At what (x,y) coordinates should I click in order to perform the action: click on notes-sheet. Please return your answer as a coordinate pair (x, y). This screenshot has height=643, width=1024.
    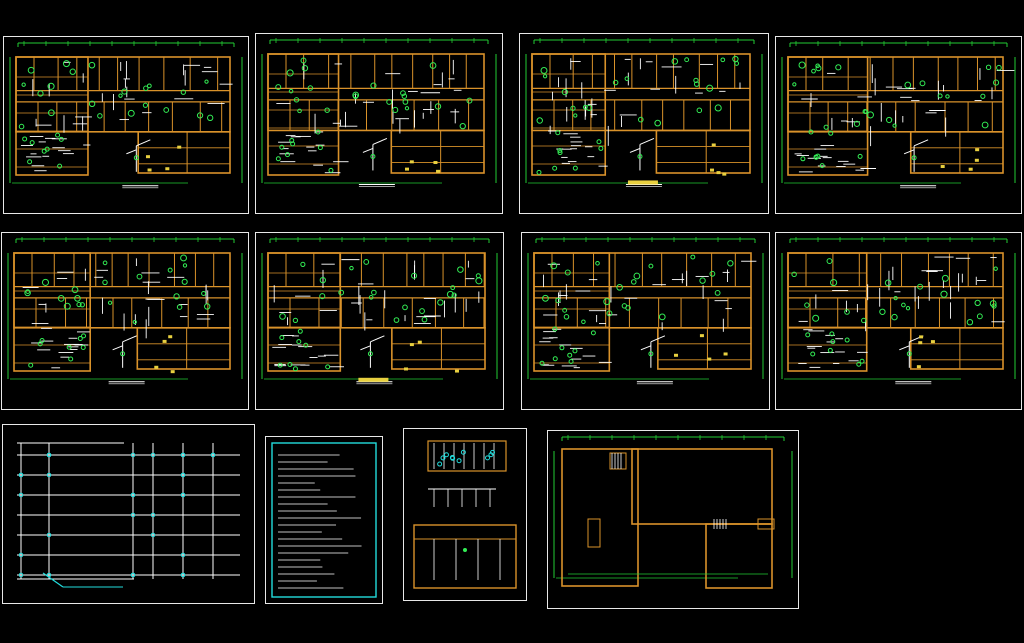
    Looking at the image, I should click on (324, 520).